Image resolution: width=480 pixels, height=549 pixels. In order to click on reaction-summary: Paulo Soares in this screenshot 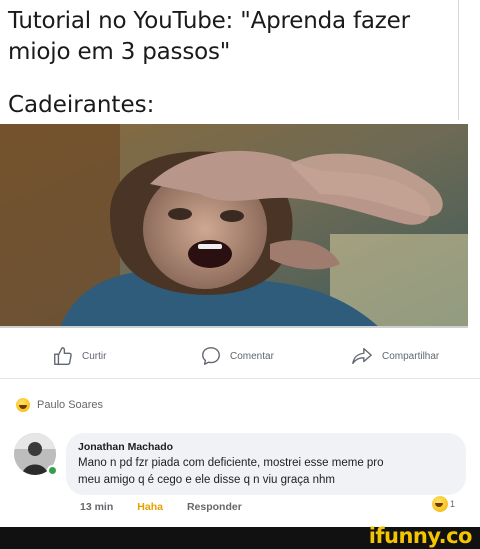, I will do `click(59, 405)`.